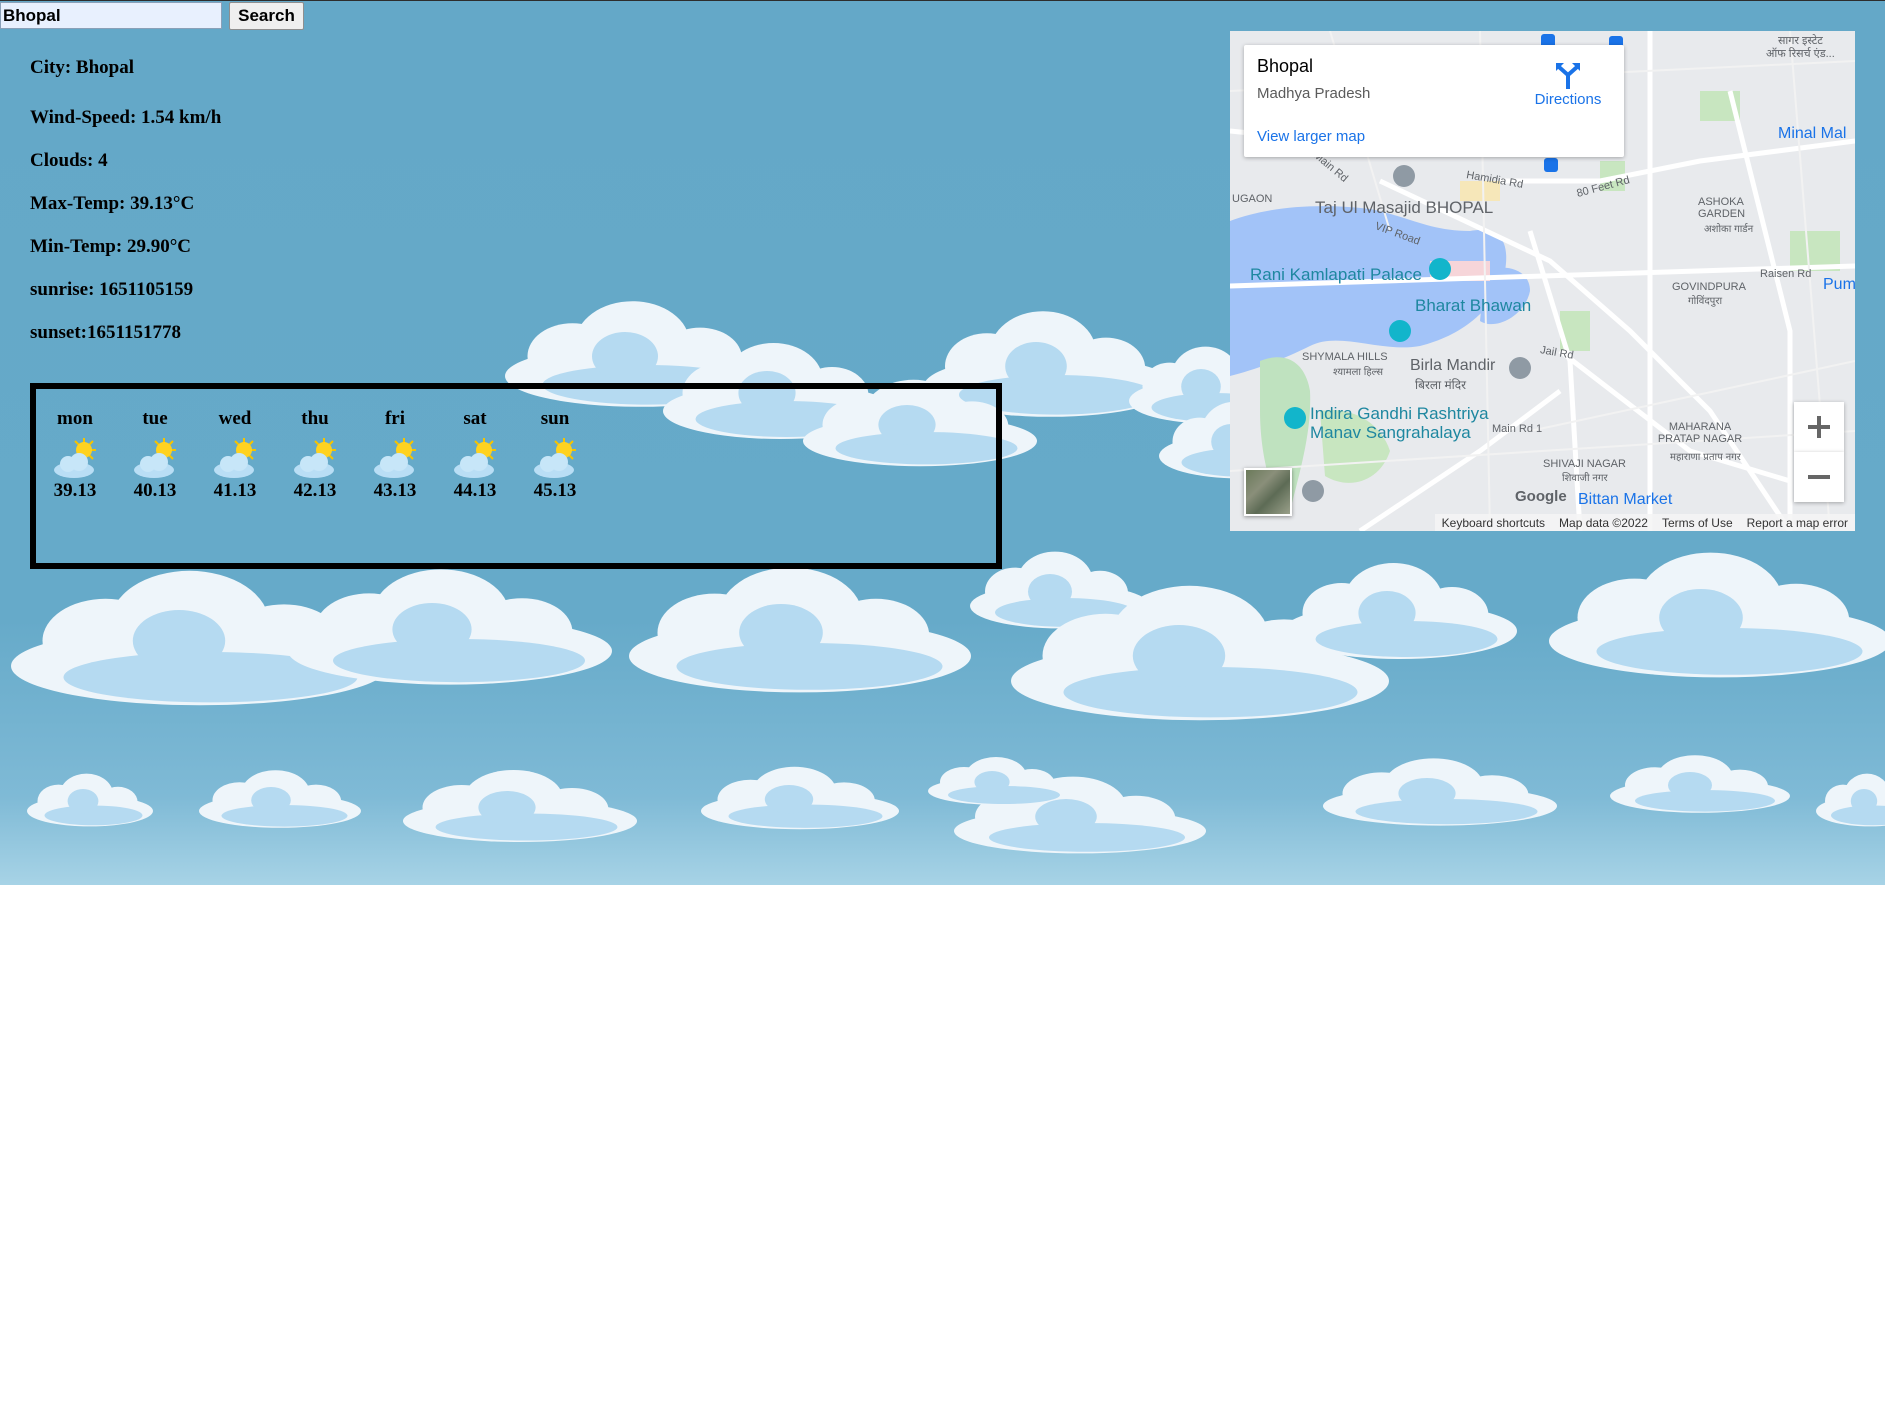 The height and width of the screenshot is (1413, 1885). What do you see at coordinates (1812, 133) in the screenshot?
I see `map-label-minal: Minal Mal` at bounding box center [1812, 133].